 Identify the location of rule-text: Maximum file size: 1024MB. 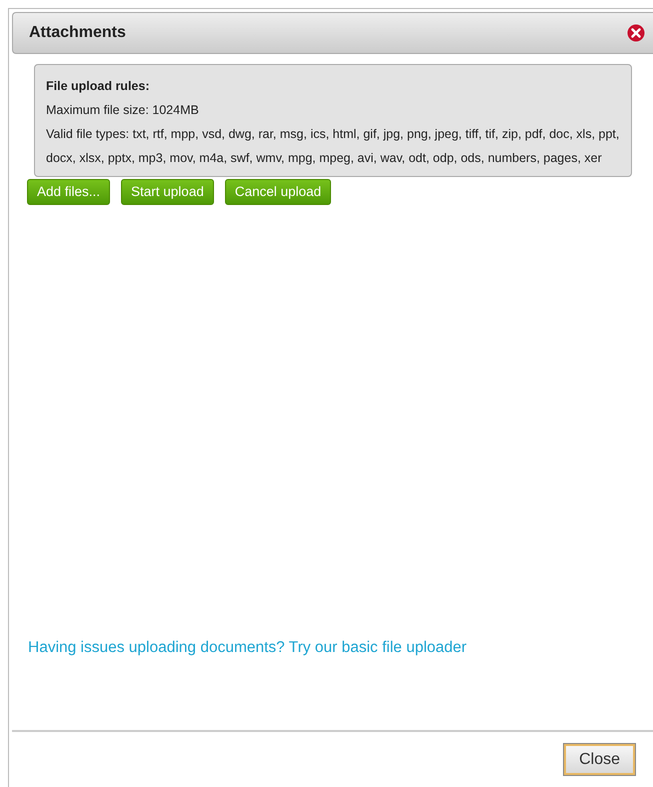
(123, 110).